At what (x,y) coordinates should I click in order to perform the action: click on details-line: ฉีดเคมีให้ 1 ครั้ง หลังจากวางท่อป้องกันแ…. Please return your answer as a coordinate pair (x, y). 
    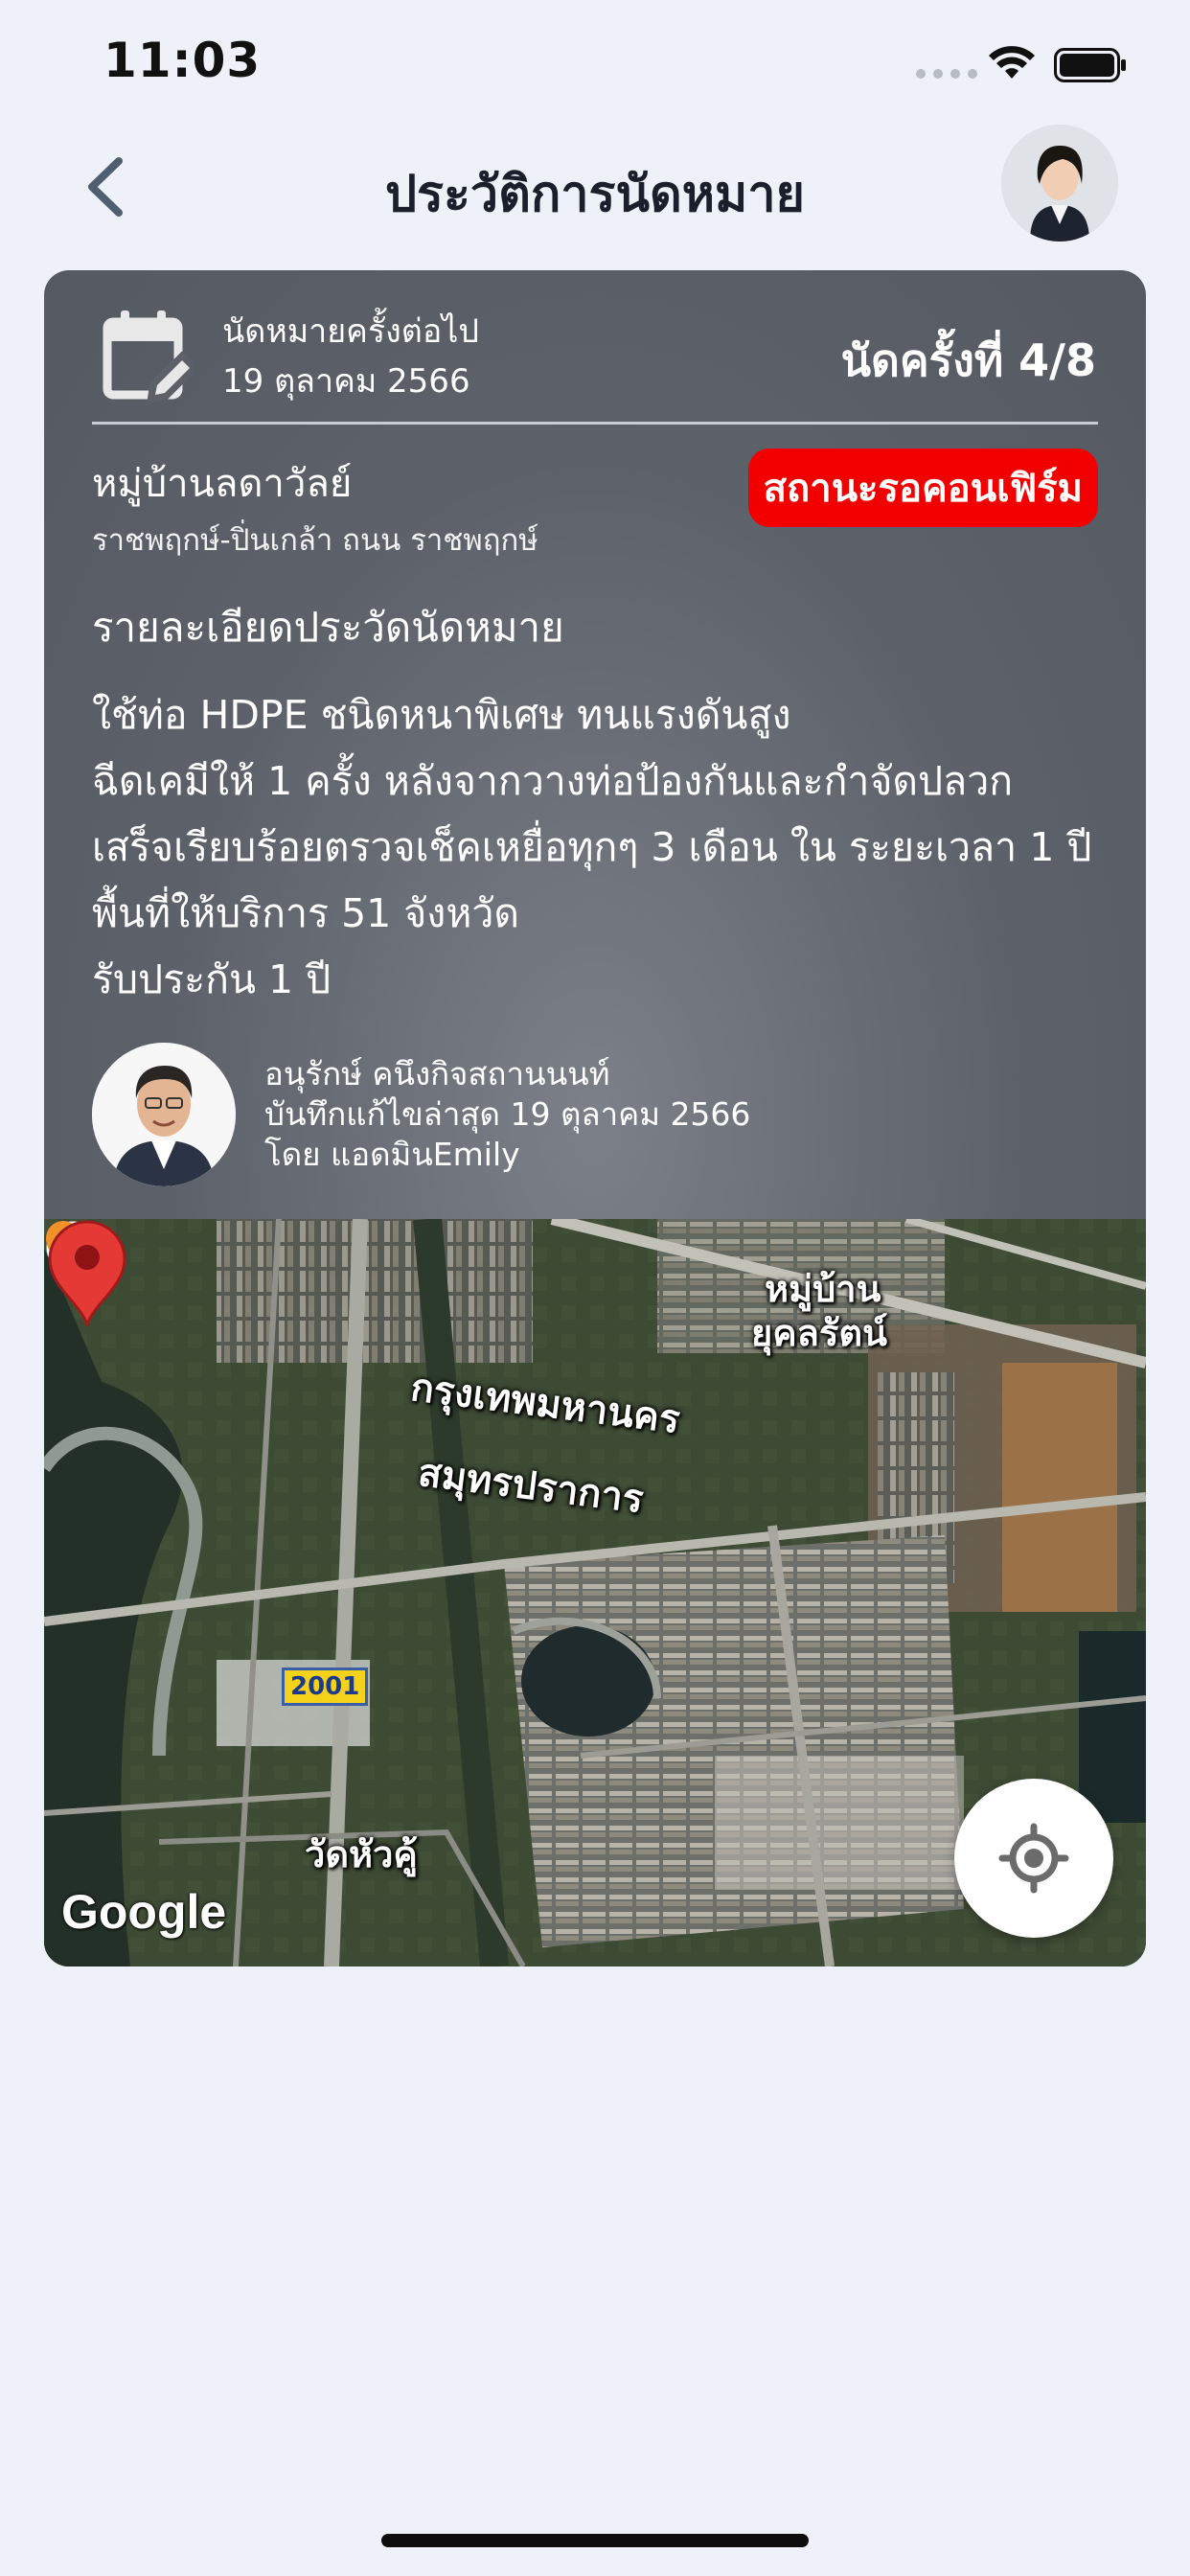
    Looking at the image, I should click on (553, 781).